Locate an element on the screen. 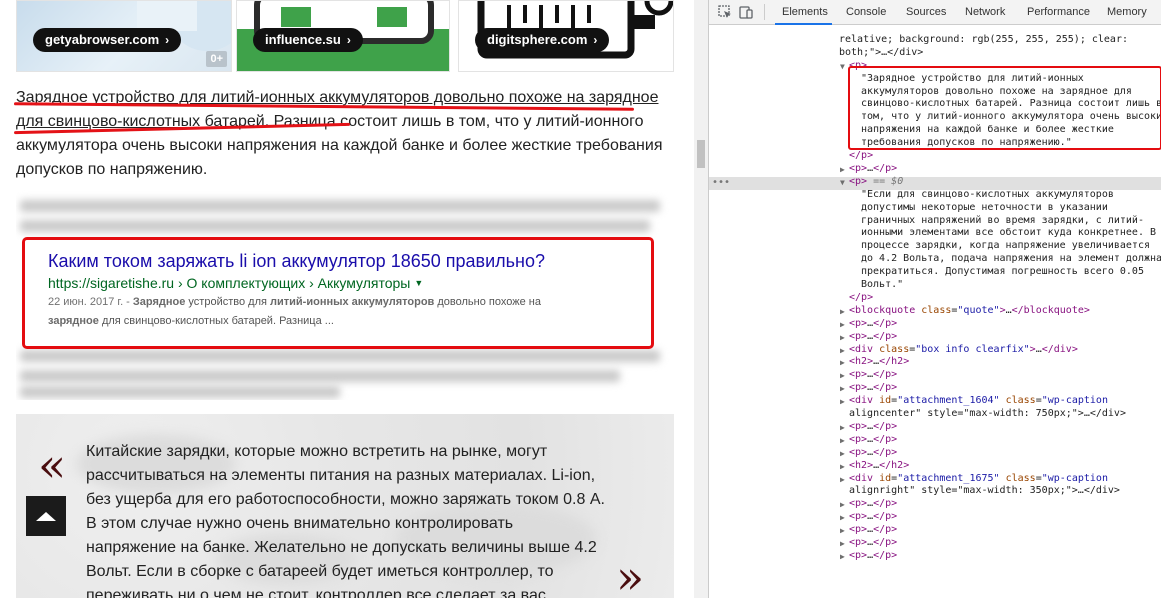 The image size is (1161, 598). dom-line: Вольт." is located at coordinates (882, 285).